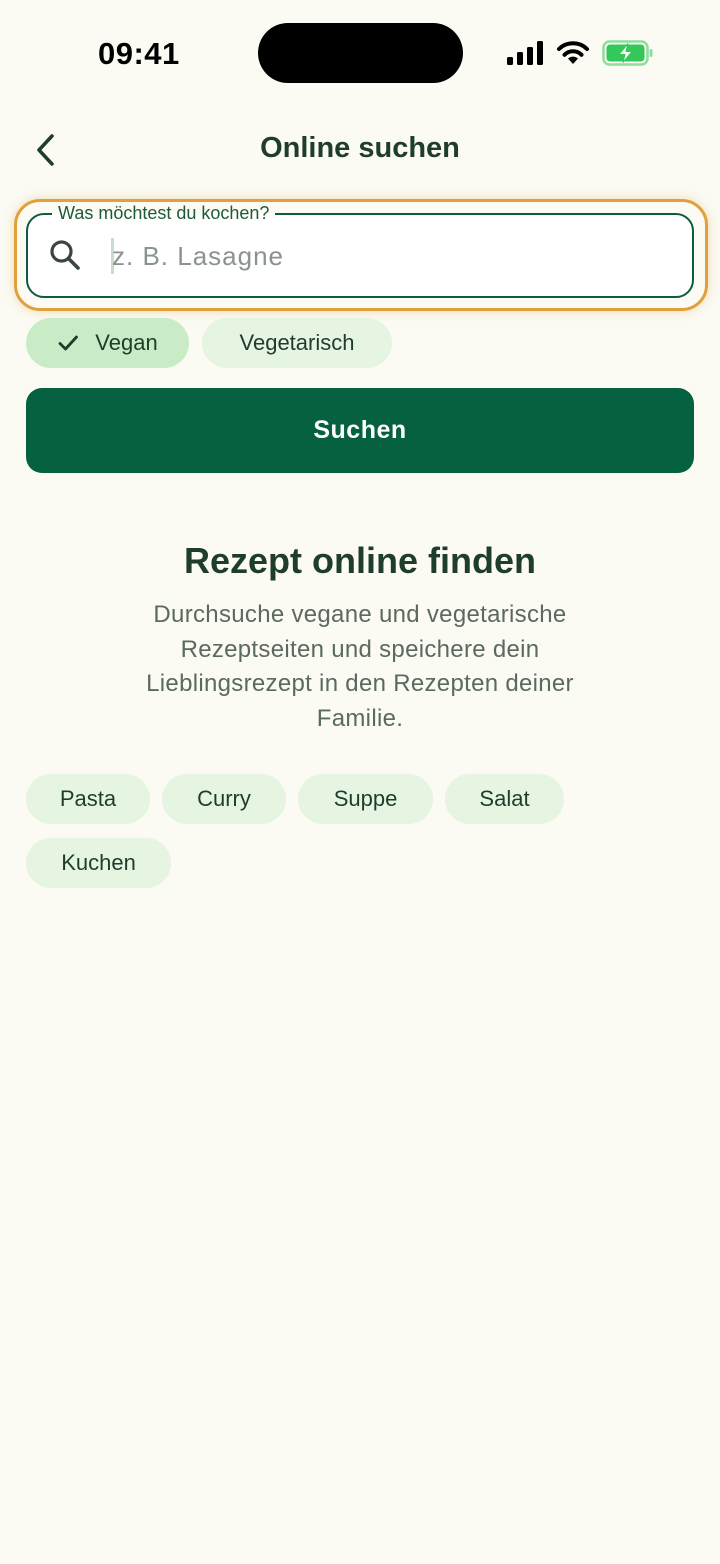 This screenshot has width=720, height=1564. What do you see at coordinates (65, 255) in the screenshot?
I see `search-icon` at bounding box center [65, 255].